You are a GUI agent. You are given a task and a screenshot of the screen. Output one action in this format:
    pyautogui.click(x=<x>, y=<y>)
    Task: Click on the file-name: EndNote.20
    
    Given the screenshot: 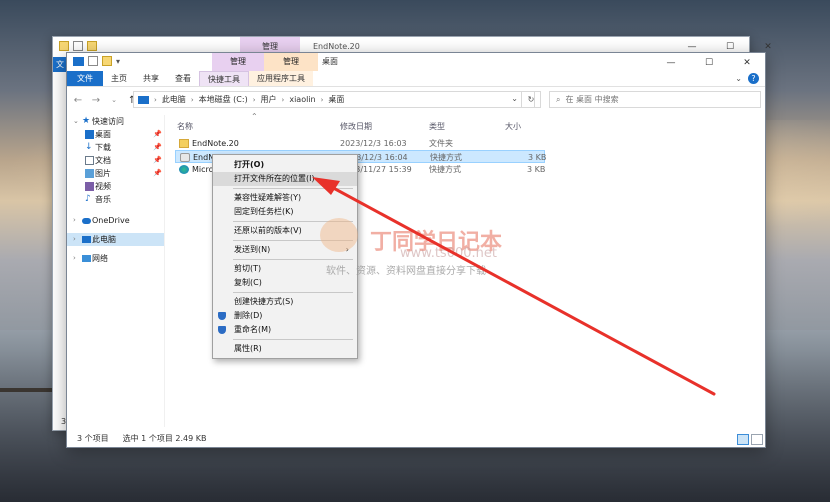 What is the action you would take?
    pyautogui.click(x=215, y=143)
    